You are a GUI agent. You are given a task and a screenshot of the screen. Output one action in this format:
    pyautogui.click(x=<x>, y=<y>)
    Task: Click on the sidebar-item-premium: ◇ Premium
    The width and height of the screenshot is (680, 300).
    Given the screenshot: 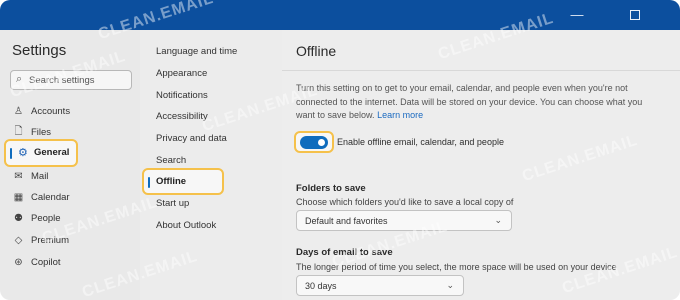 What is the action you would take?
    pyautogui.click(x=40, y=240)
    